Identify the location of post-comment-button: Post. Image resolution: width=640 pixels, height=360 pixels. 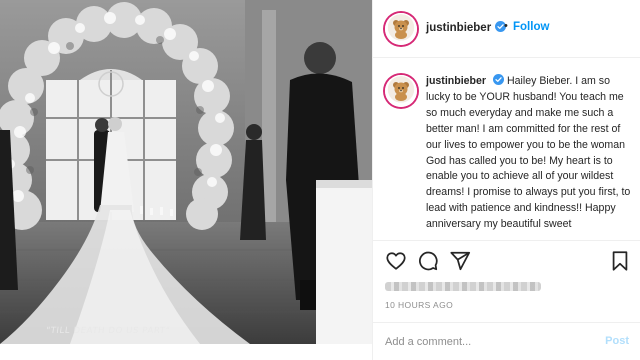
(617, 341).